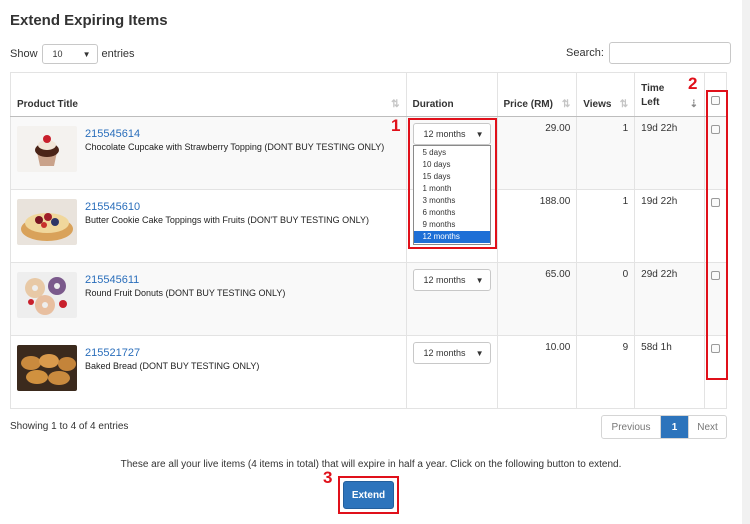  I want to click on search-label: Search:, so click(585, 53).